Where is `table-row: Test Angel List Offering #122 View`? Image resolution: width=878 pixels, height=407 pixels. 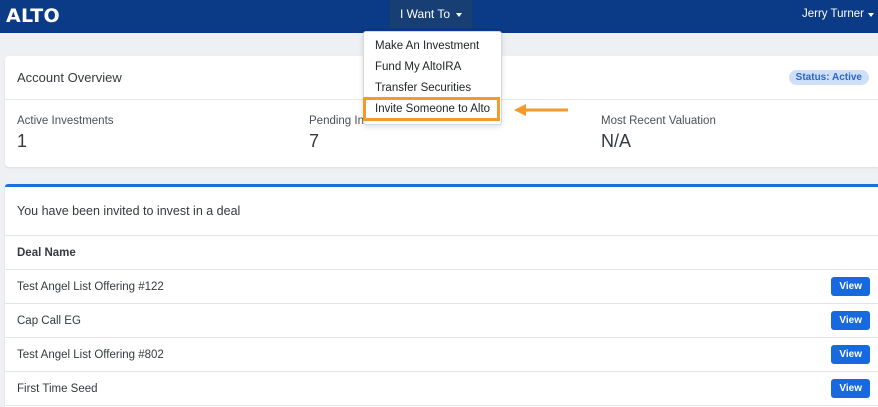 table-row: Test Angel List Offering #122 View is located at coordinates (441, 287).